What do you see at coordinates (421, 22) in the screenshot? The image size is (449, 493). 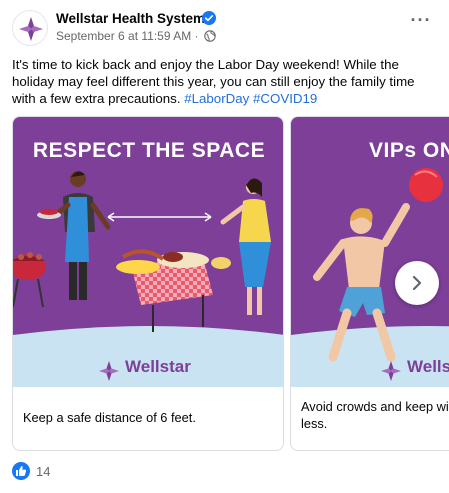 I see `more-options-icon: ···` at bounding box center [421, 22].